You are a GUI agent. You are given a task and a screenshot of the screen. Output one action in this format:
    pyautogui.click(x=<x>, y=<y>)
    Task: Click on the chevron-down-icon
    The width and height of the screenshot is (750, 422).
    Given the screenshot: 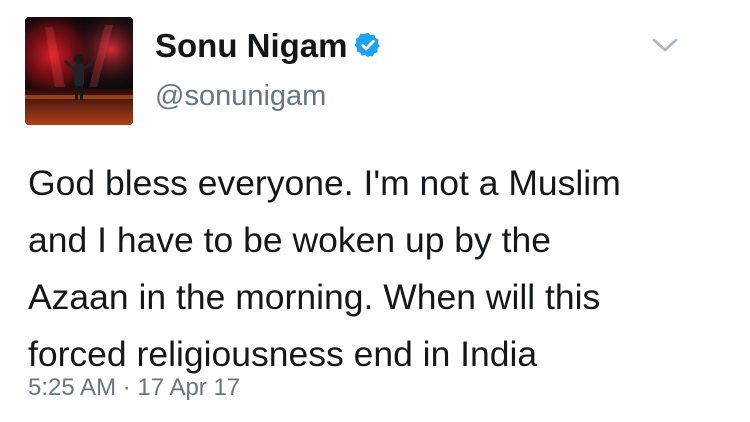 What is the action you would take?
    pyautogui.click(x=665, y=45)
    